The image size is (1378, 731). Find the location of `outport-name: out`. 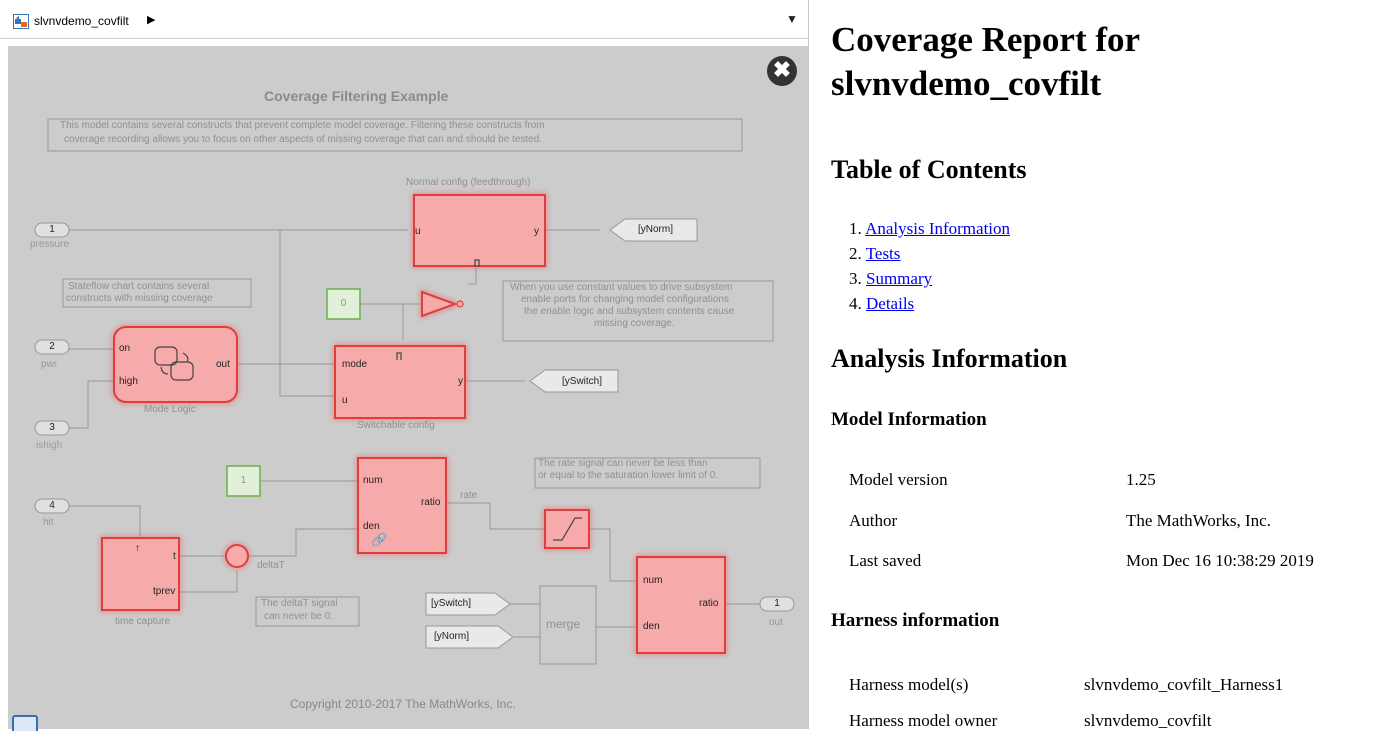

outport-name: out is located at coordinates (776, 622).